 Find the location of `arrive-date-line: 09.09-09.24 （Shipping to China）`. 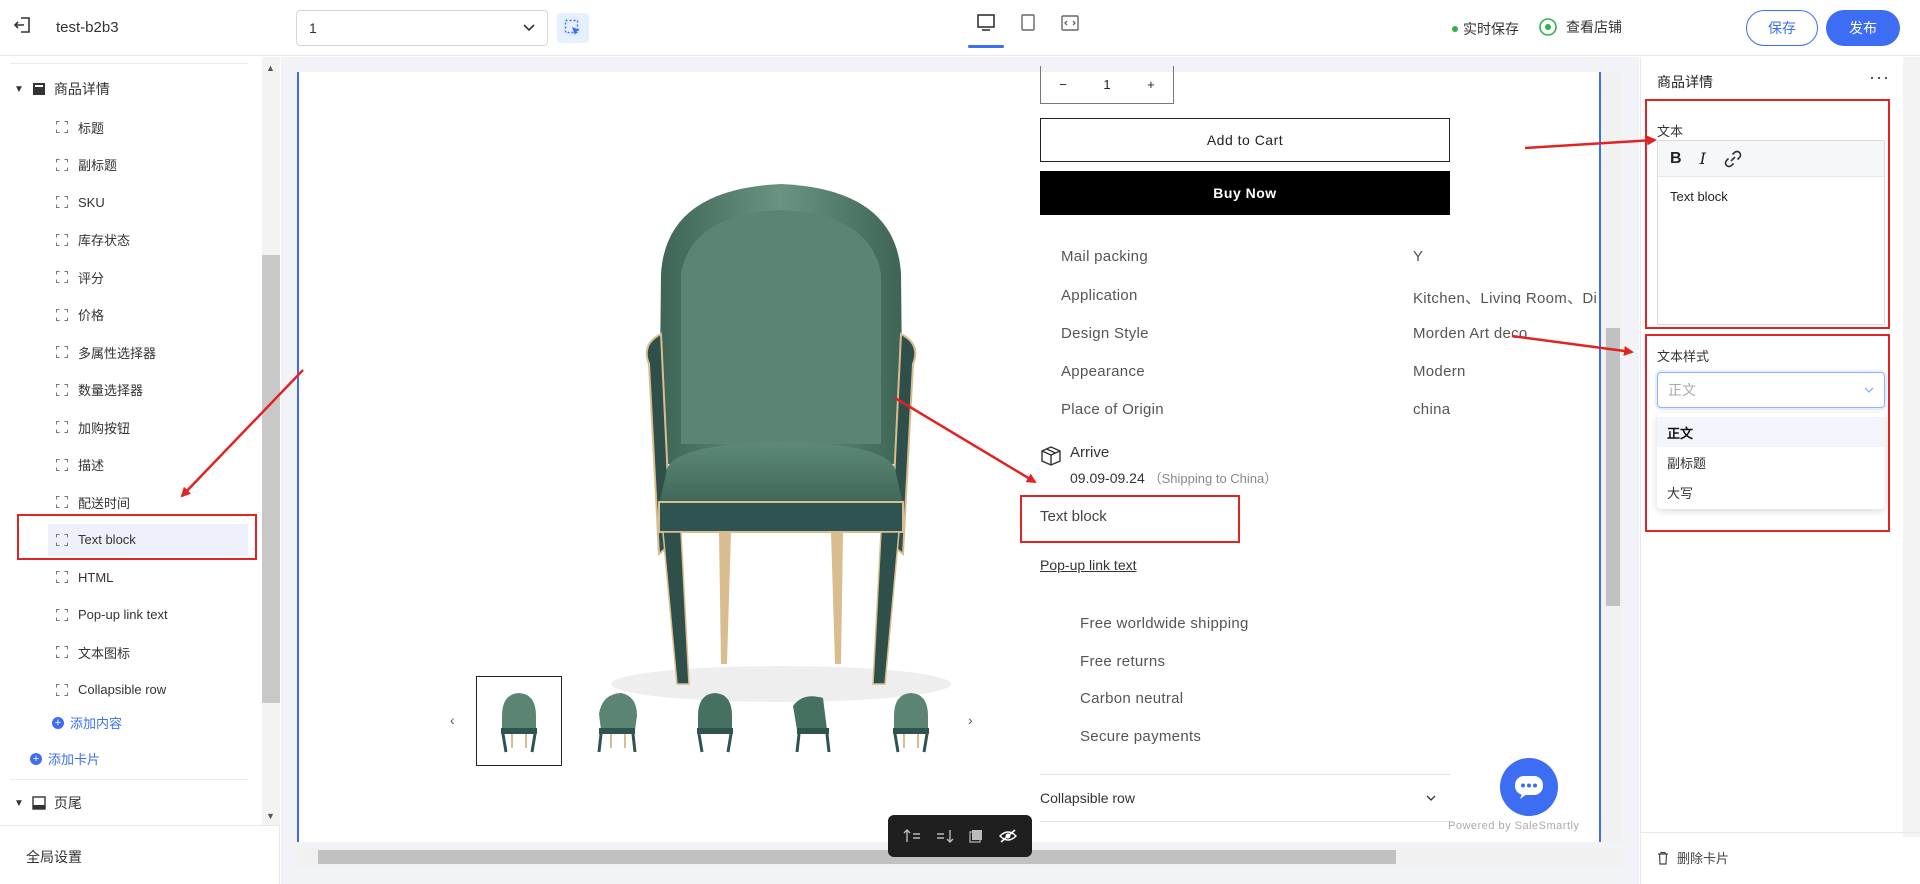

arrive-date-line: 09.09-09.24 （Shipping to China） is located at coordinates (1173, 477).